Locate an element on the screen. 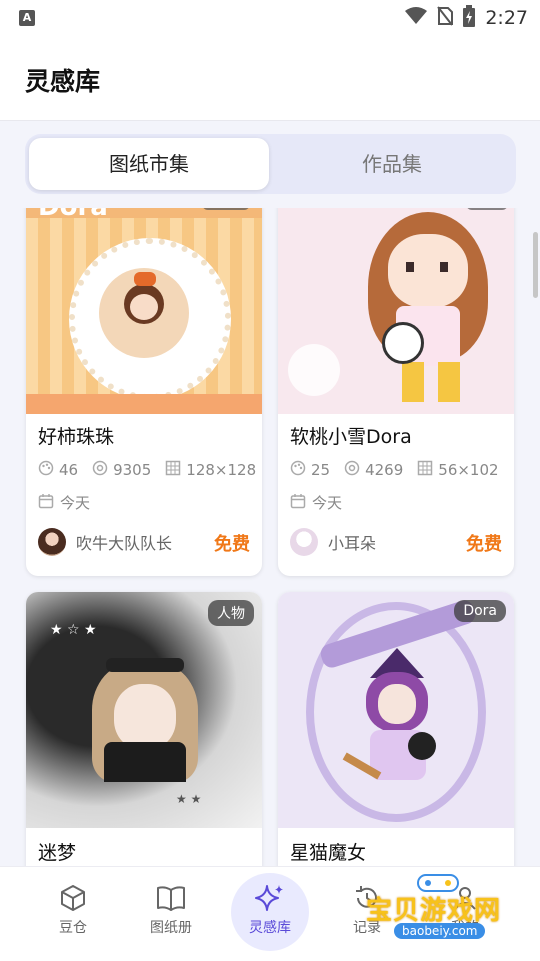  status-bar: A 2:27 is located at coordinates (270, 18).